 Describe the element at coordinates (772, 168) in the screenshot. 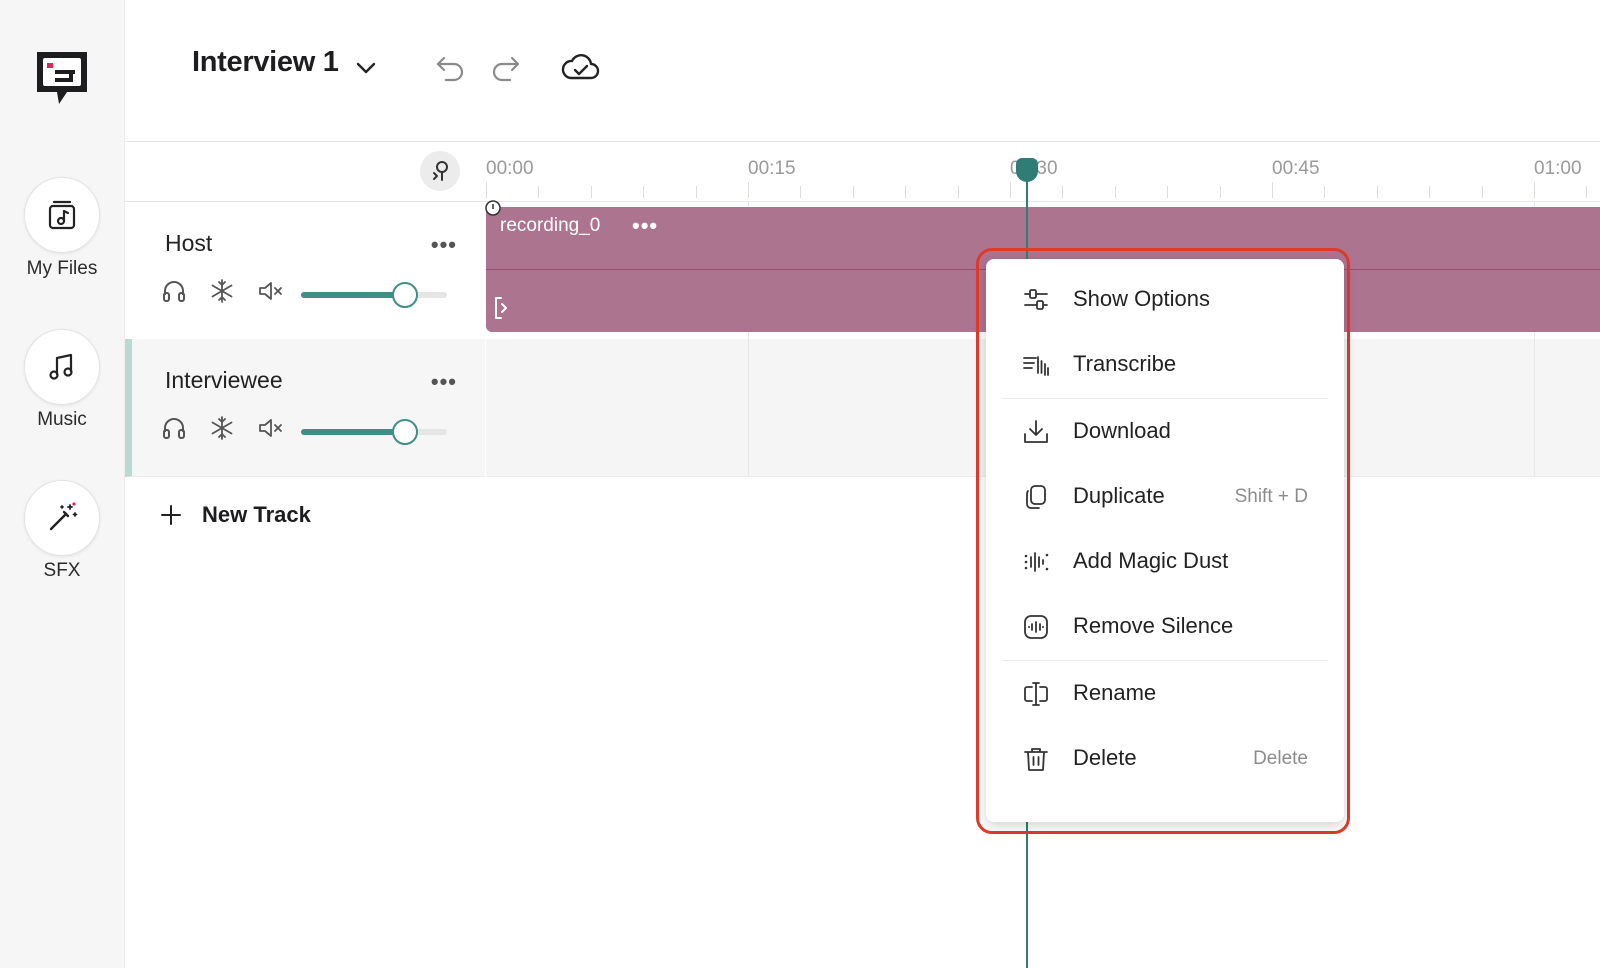

I see `tick-label-15: 00:15` at that location.